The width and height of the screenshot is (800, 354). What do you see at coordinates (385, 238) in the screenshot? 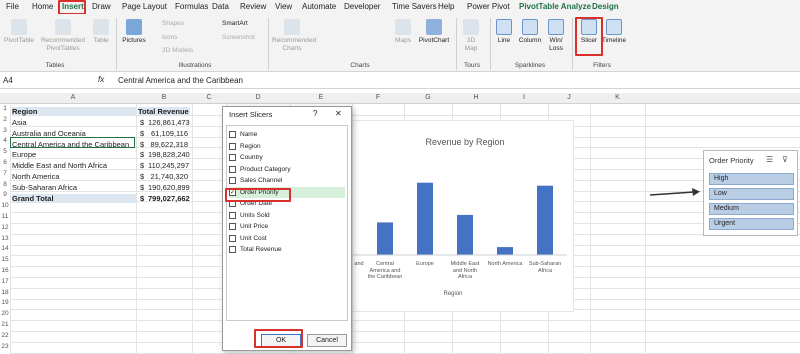
I see `bar-central-america-and-the-caribbean` at bounding box center [385, 238].